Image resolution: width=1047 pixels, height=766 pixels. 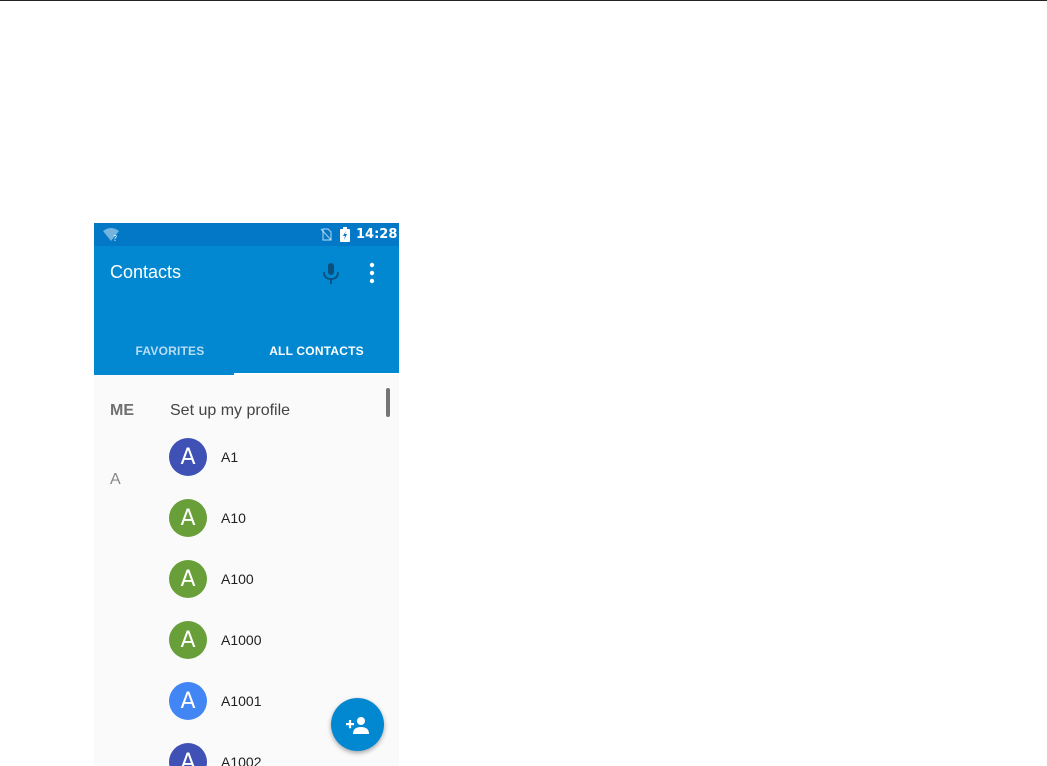 I want to click on window-top-border, so click(x=523, y=0).